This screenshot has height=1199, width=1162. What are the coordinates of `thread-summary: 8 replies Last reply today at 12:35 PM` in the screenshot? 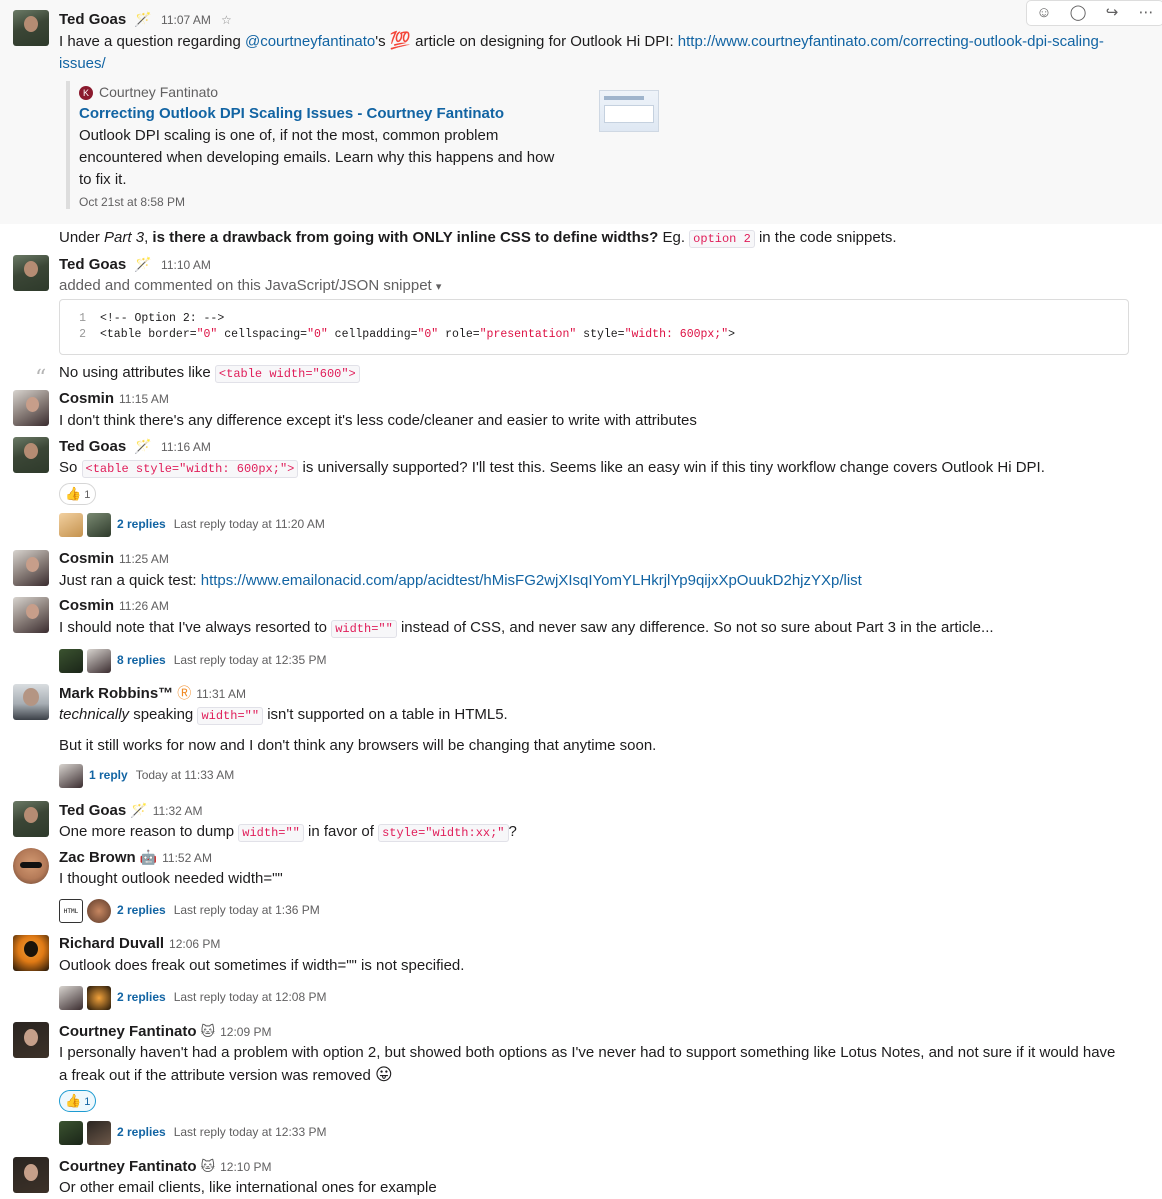 It's located at (590, 660).